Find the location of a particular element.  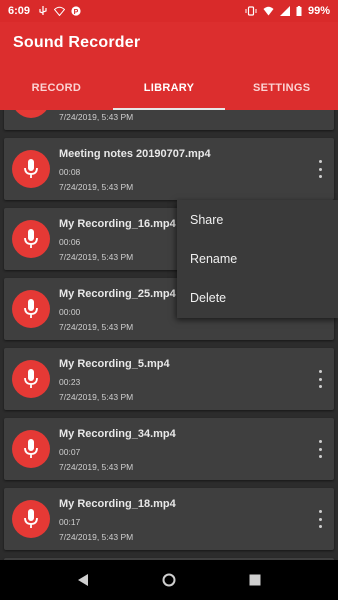

recording-duration: 00:00 is located at coordinates (70, 312).